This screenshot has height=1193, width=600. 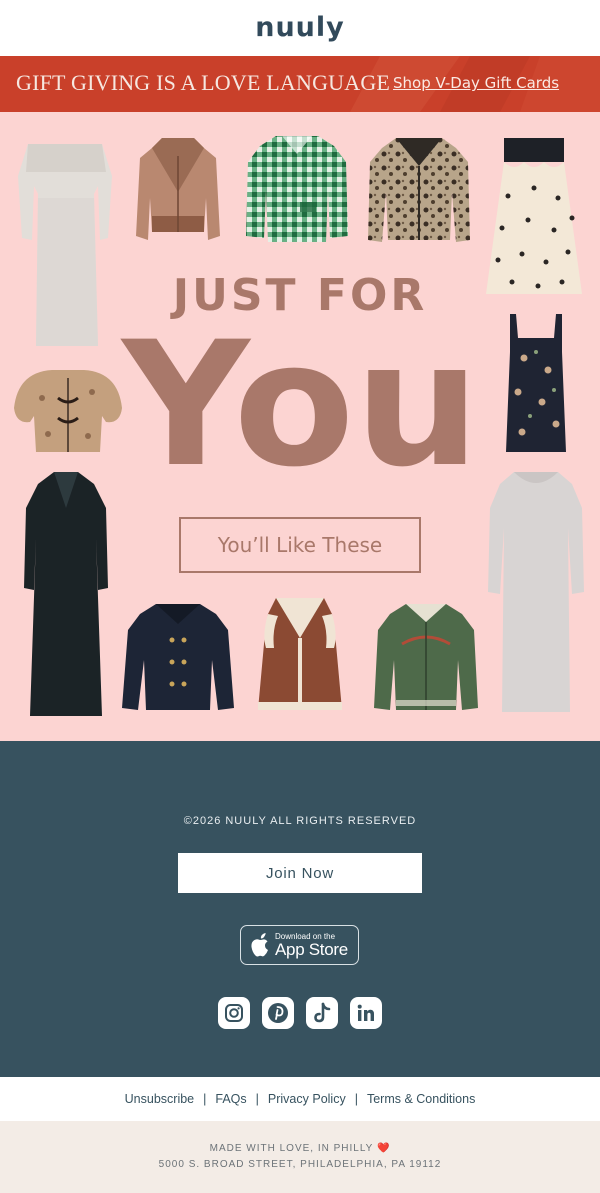 What do you see at coordinates (536, 591) in the screenshot?
I see `product-grey-knit-dress` at bounding box center [536, 591].